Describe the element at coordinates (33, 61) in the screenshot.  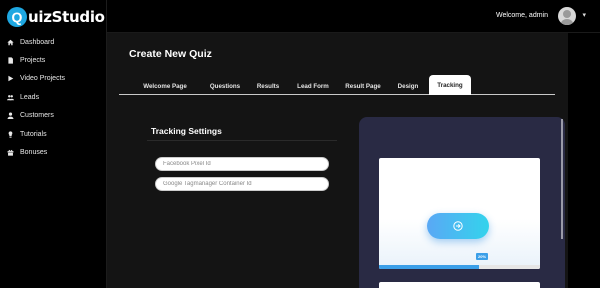
I see `sidebar-item-label: Projects` at that location.